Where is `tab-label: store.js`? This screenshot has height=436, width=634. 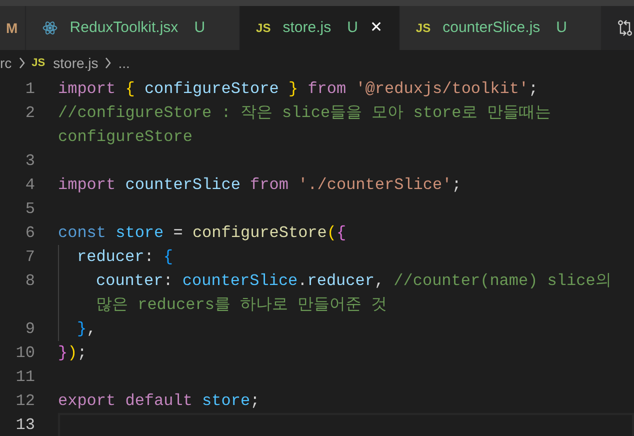 tab-label: store.js is located at coordinates (307, 28).